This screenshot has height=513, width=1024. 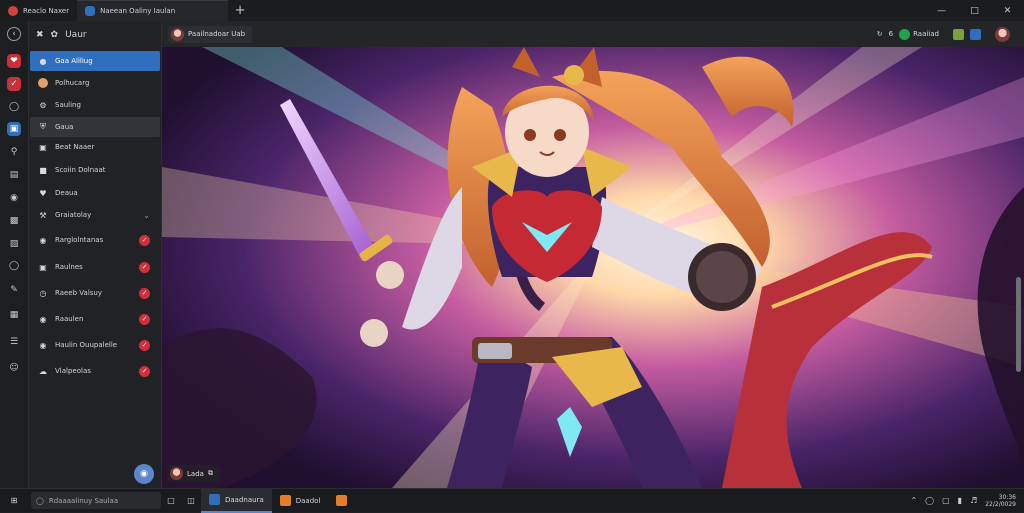 What do you see at coordinates (14, 34) in the screenshot?
I see `back-icon: ‹` at bounding box center [14, 34].